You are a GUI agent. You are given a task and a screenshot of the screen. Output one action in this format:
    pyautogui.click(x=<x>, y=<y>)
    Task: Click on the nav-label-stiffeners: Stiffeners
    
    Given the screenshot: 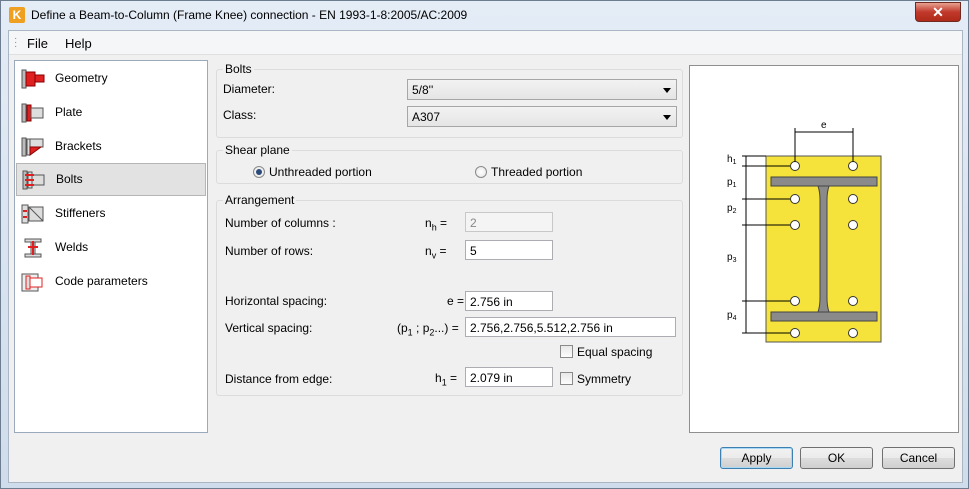 What is the action you would take?
    pyautogui.click(x=80, y=213)
    